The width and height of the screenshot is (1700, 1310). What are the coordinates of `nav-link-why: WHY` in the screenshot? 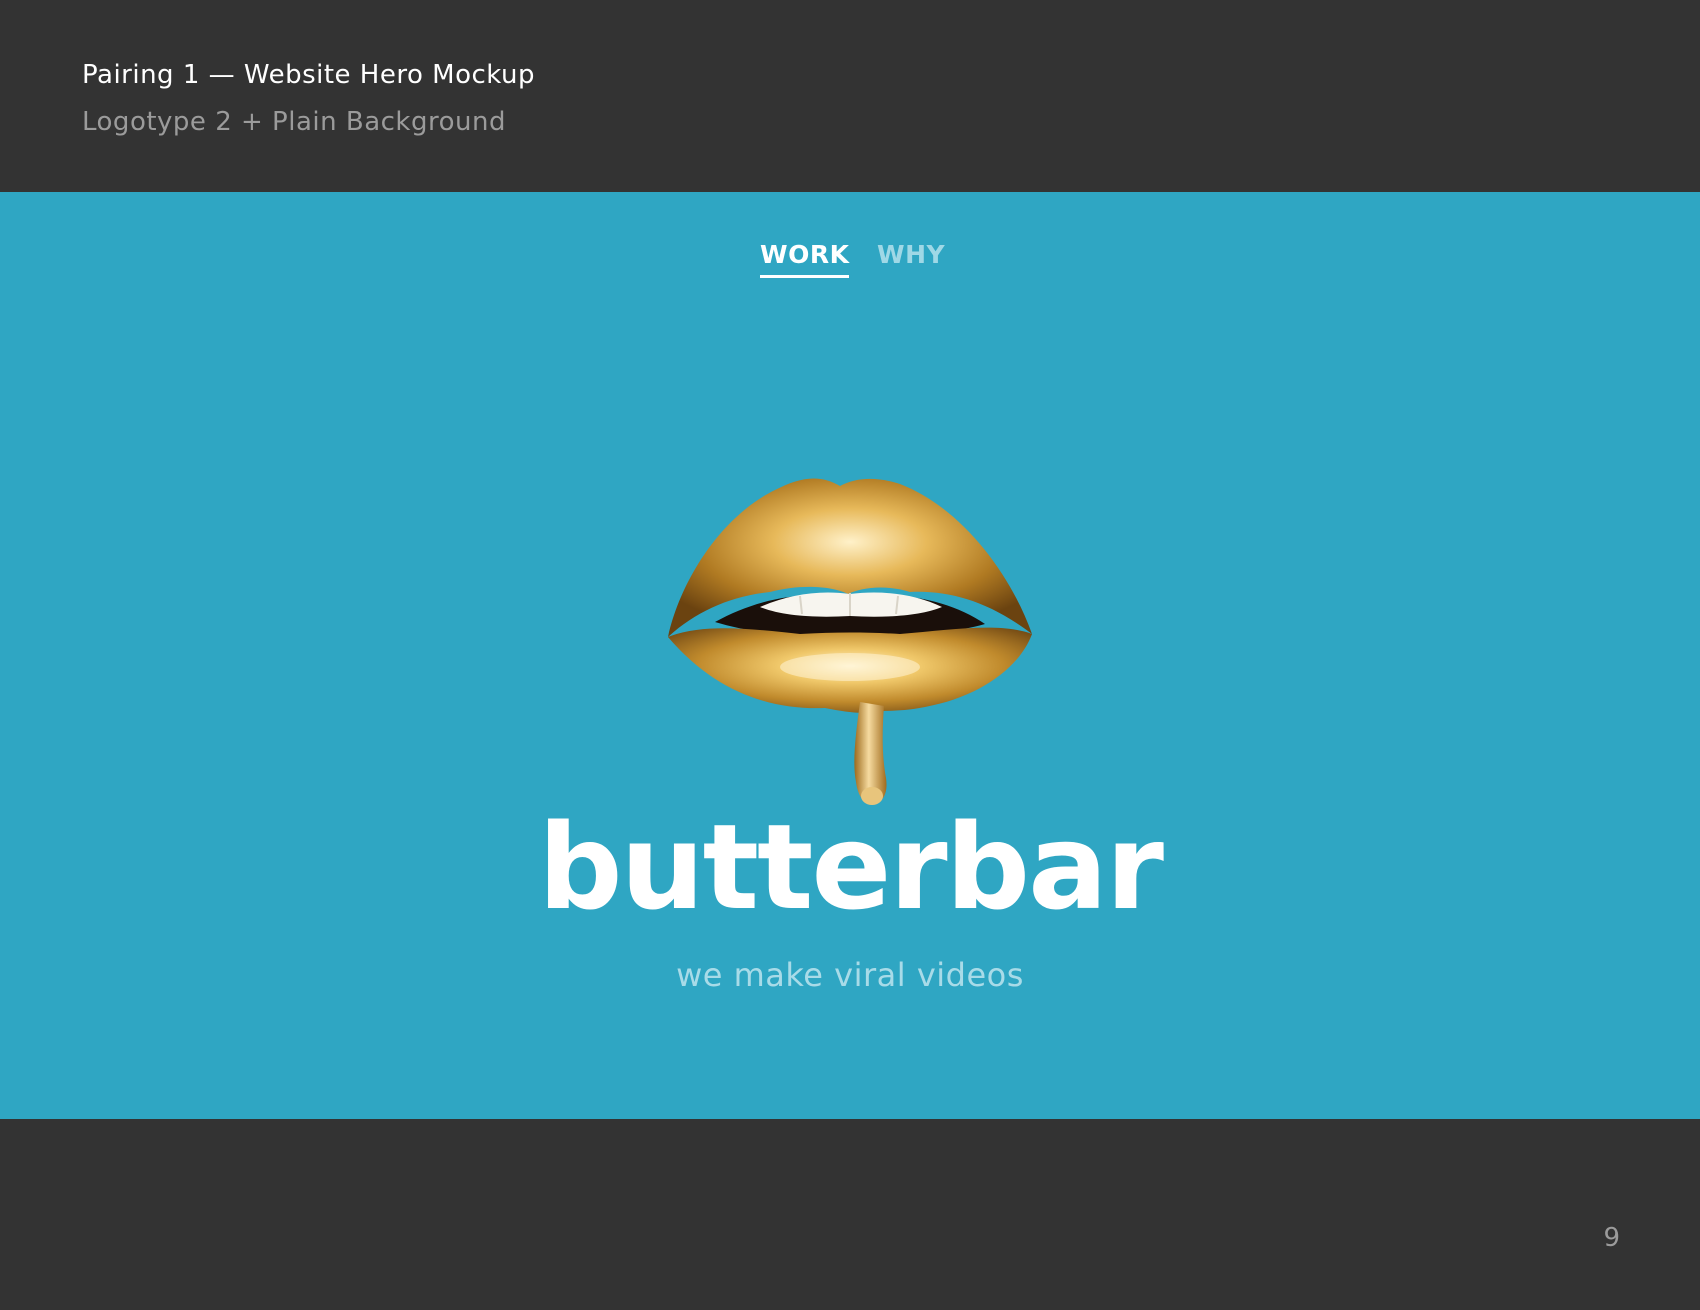 It's located at (911, 254).